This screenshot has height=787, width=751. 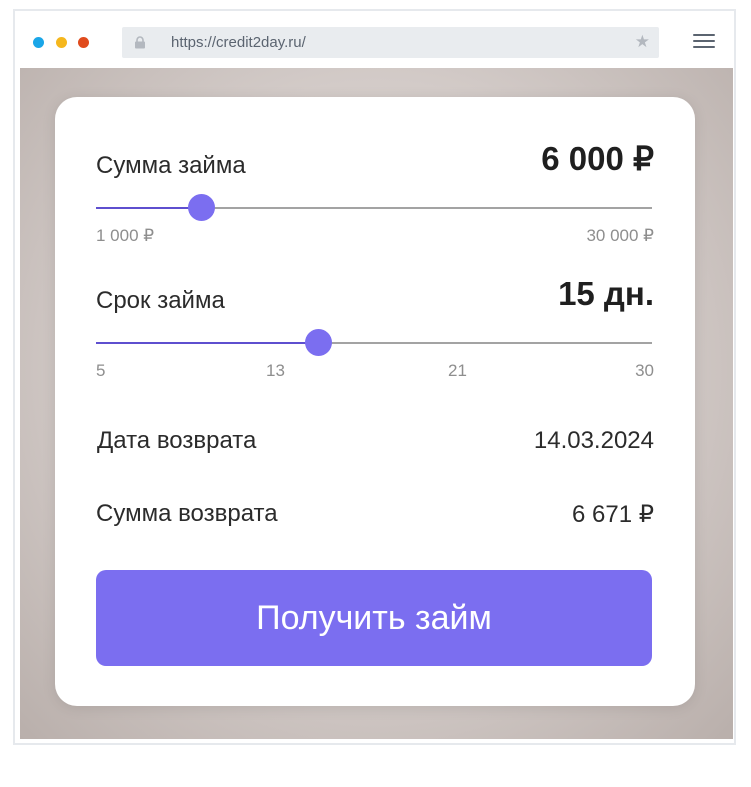 What do you see at coordinates (160, 300) in the screenshot?
I see `loan-term-label: Срок займа` at bounding box center [160, 300].